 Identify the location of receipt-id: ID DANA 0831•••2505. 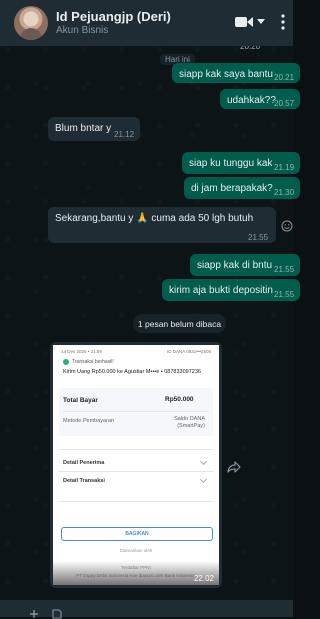
(188, 351).